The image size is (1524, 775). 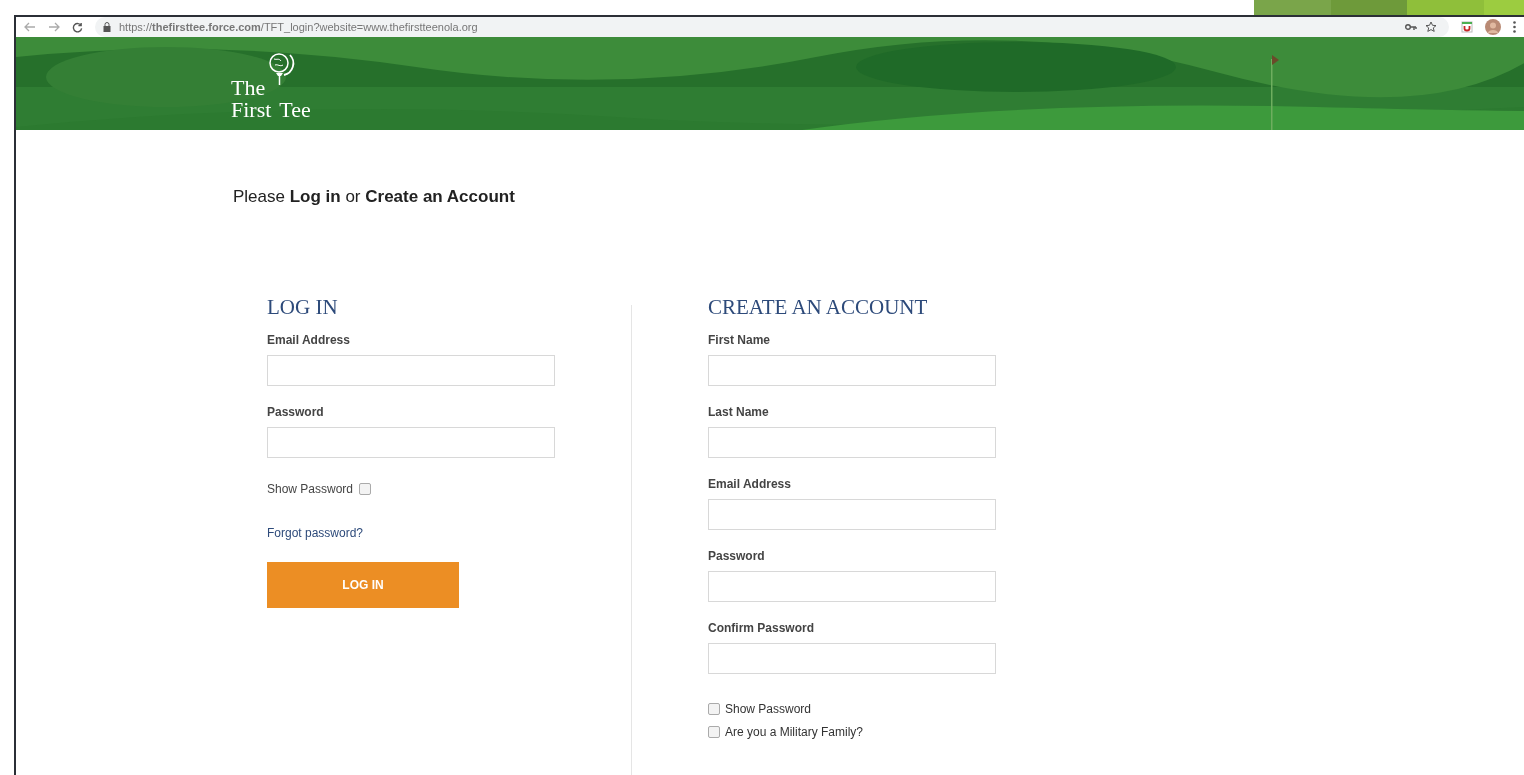 What do you see at coordinates (1493, 27) in the screenshot?
I see `avatar-icon` at bounding box center [1493, 27].